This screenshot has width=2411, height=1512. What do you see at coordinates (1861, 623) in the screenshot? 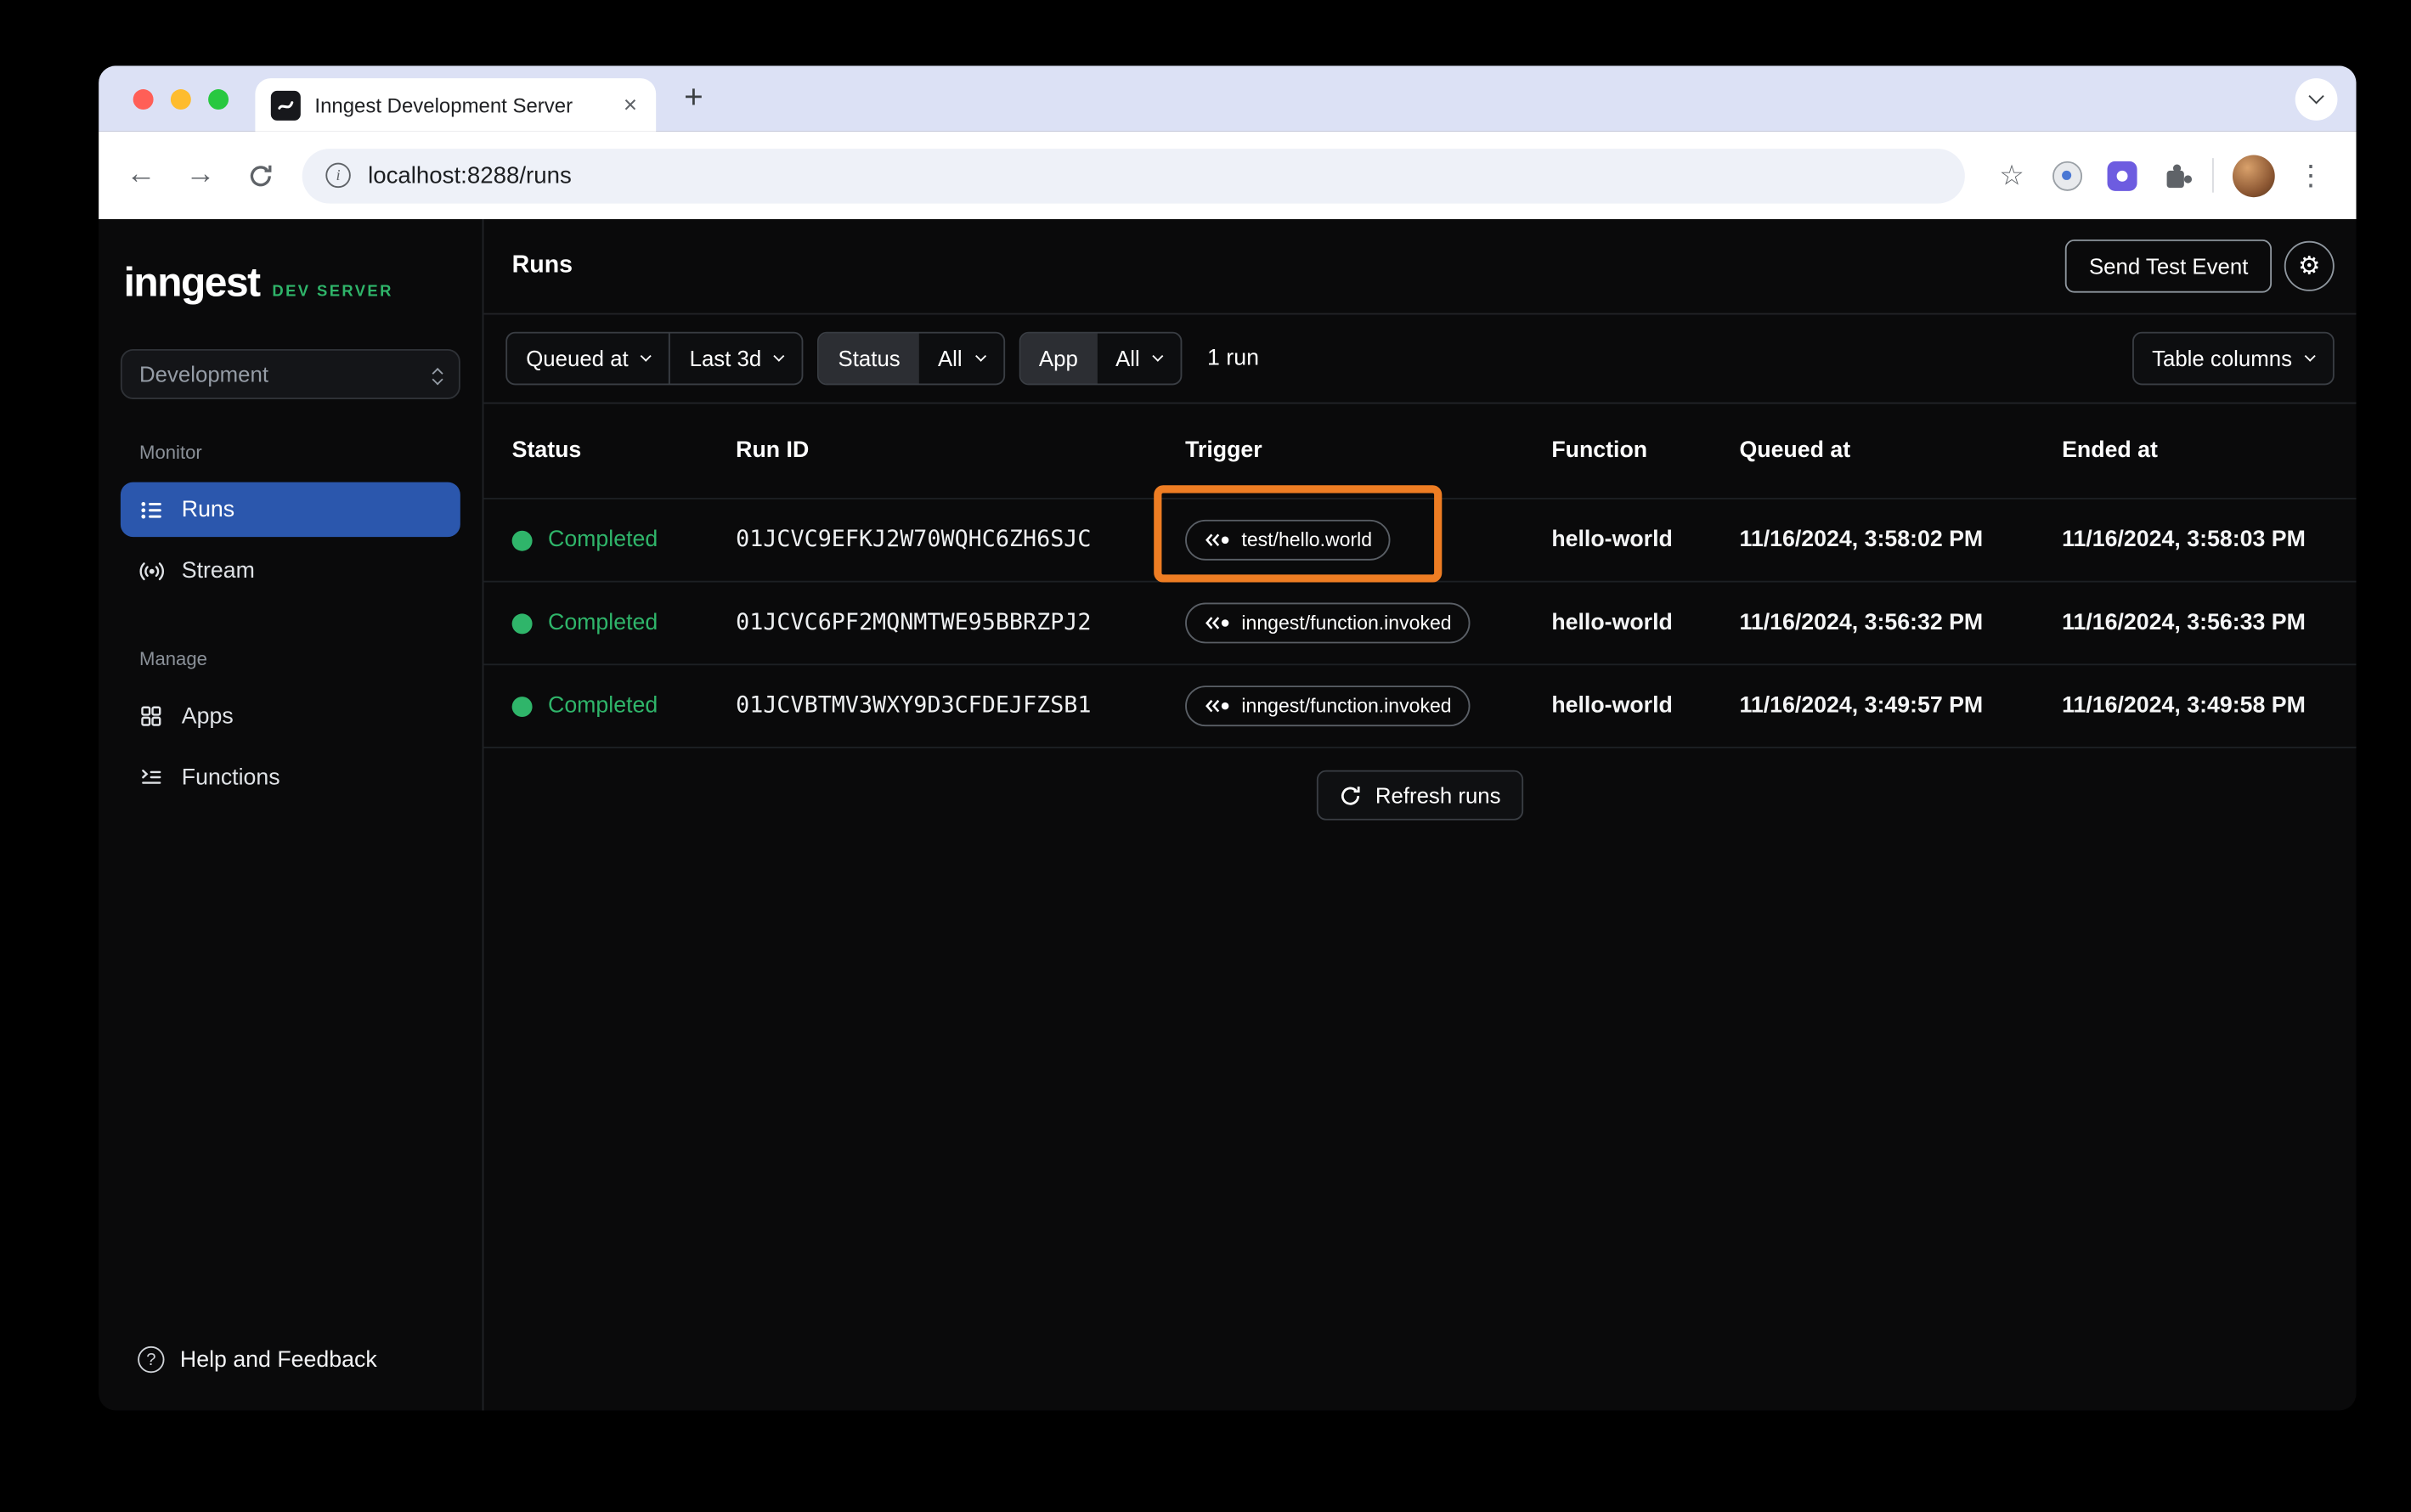
I see `queued-at: 11/16/2024, 3:56:32 PM` at bounding box center [1861, 623].